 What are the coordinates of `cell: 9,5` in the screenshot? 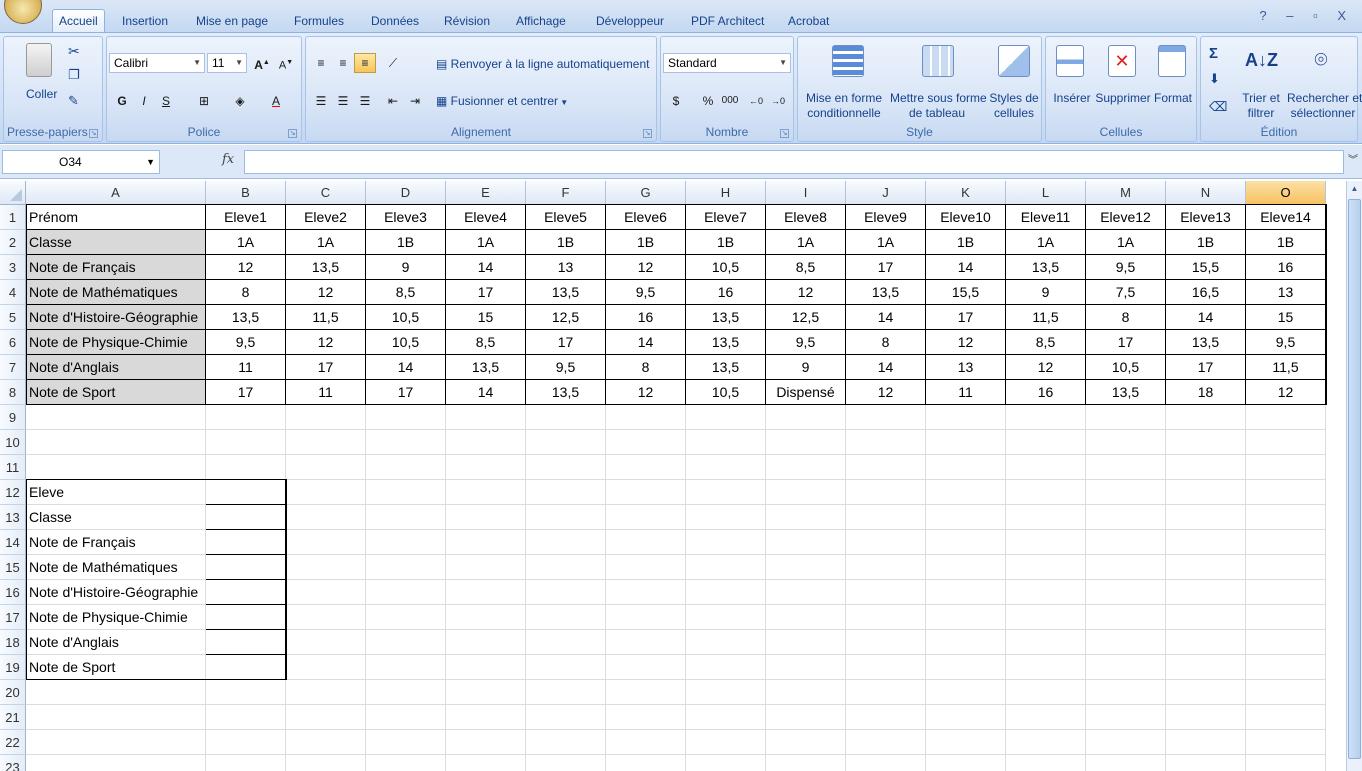 It's located at (806, 342).